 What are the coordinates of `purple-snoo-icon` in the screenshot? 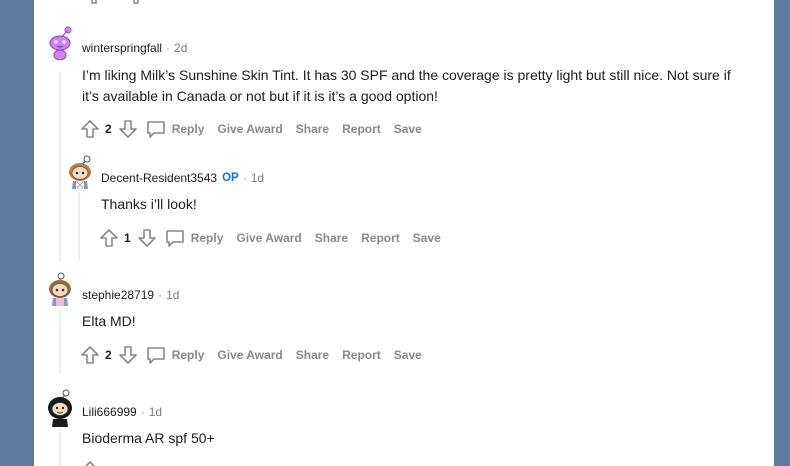 It's located at (60, 43).